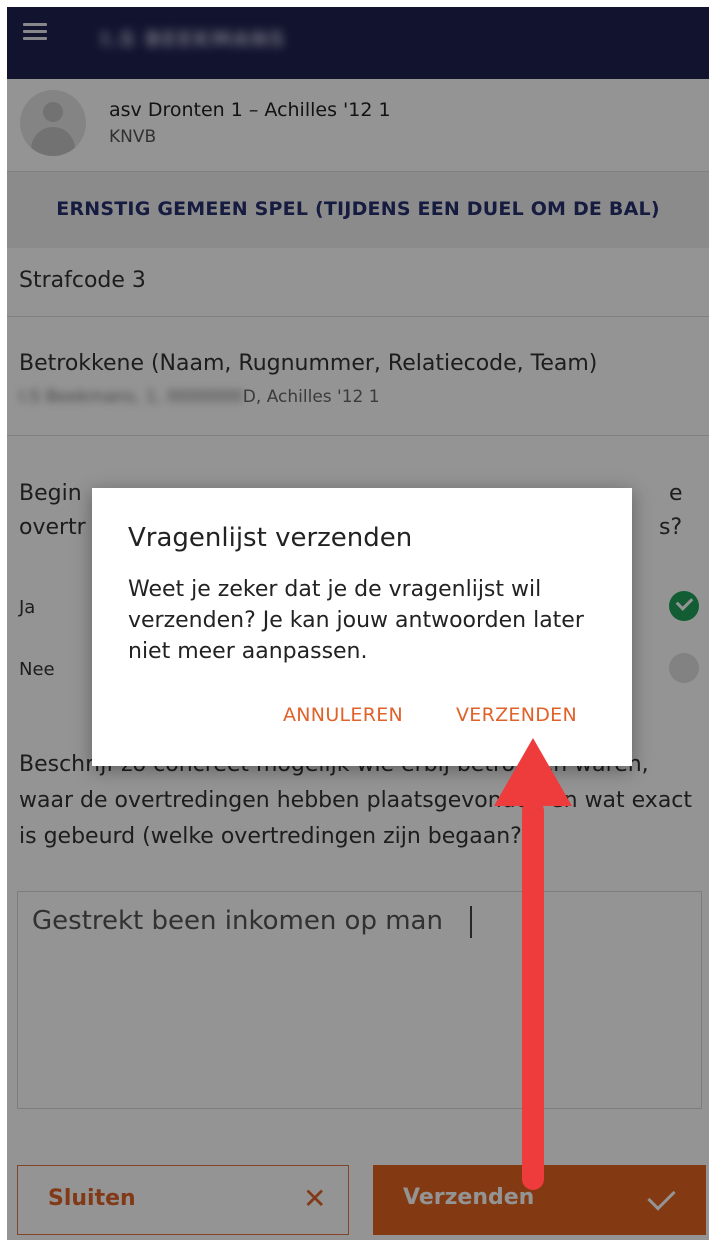 The width and height of the screenshot is (715, 1247). What do you see at coordinates (516, 715) in the screenshot?
I see `dialog-confirm-button: VERZENDEN` at bounding box center [516, 715].